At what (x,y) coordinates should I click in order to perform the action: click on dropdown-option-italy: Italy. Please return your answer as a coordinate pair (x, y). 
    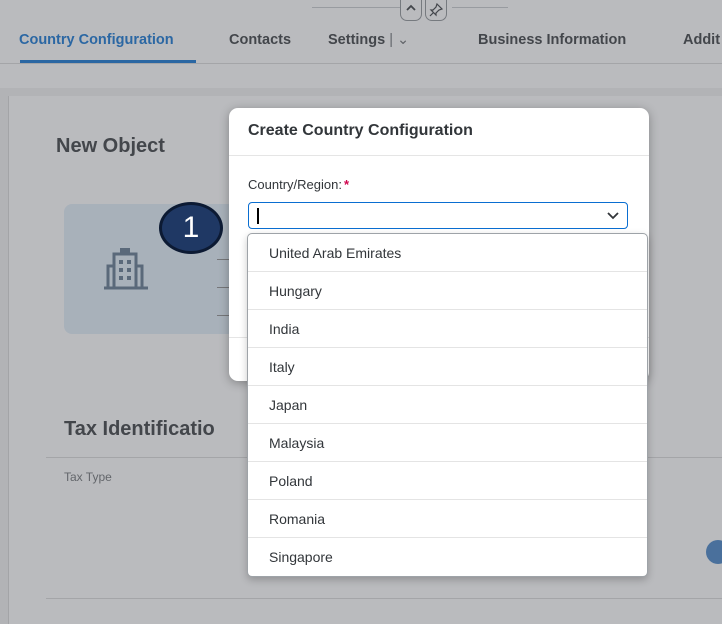
    Looking at the image, I should click on (447, 367).